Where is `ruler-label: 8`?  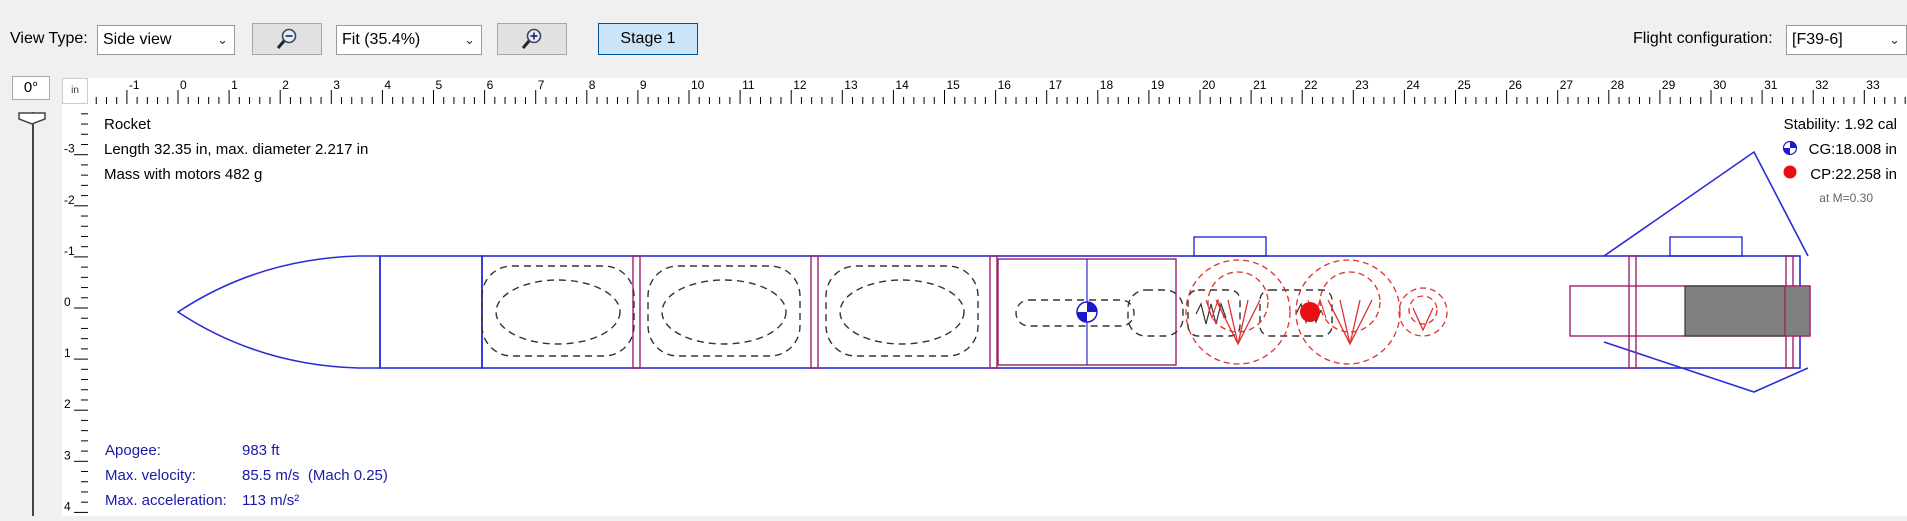
ruler-label: 8 is located at coordinates (592, 85).